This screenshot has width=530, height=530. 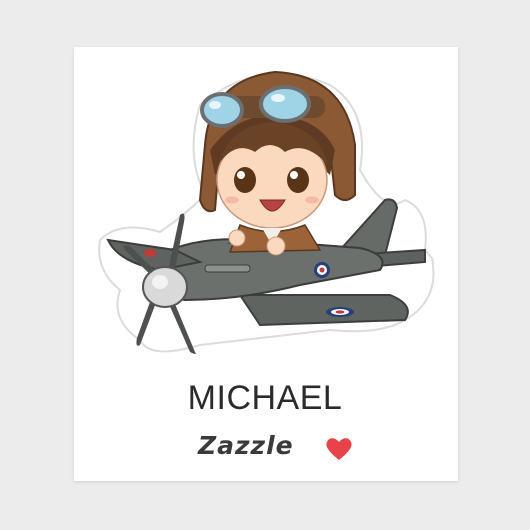 What do you see at coordinates (265, 398) in the screenshot?
I see `sticker-name: MICHAEL` at bounding box center [265, 398].